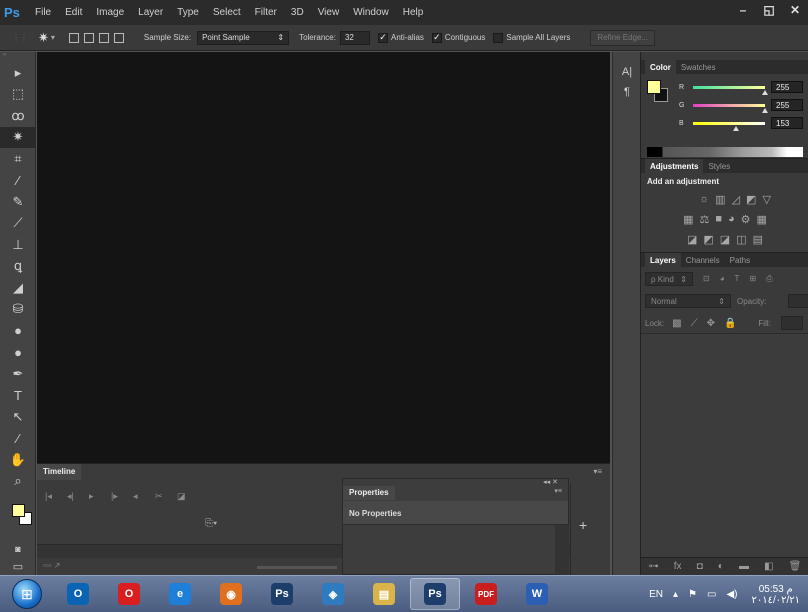 The width and height of the screenshot is (808, 612). What do you see at coordinates (798, 301) in the screenshot?
I see `opacity-input` at bounding box center [798, 301].